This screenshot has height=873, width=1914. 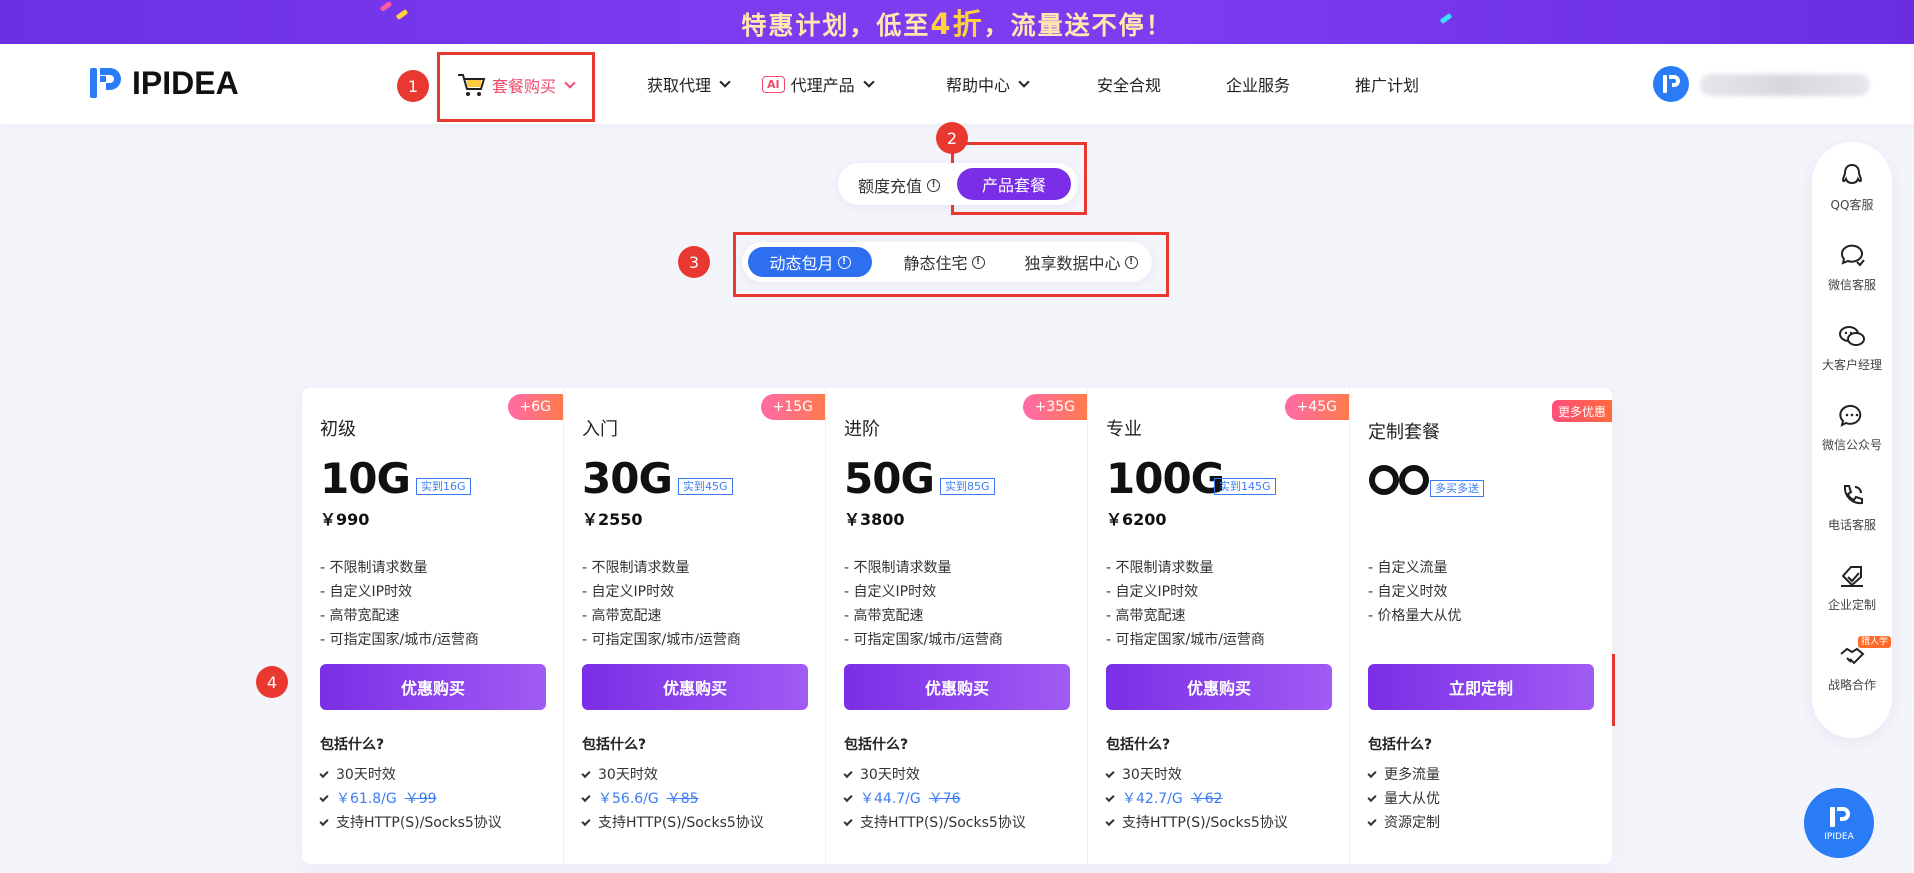 I want to click on option-product-package: 产品套餐, so click(x=1014, y=184).